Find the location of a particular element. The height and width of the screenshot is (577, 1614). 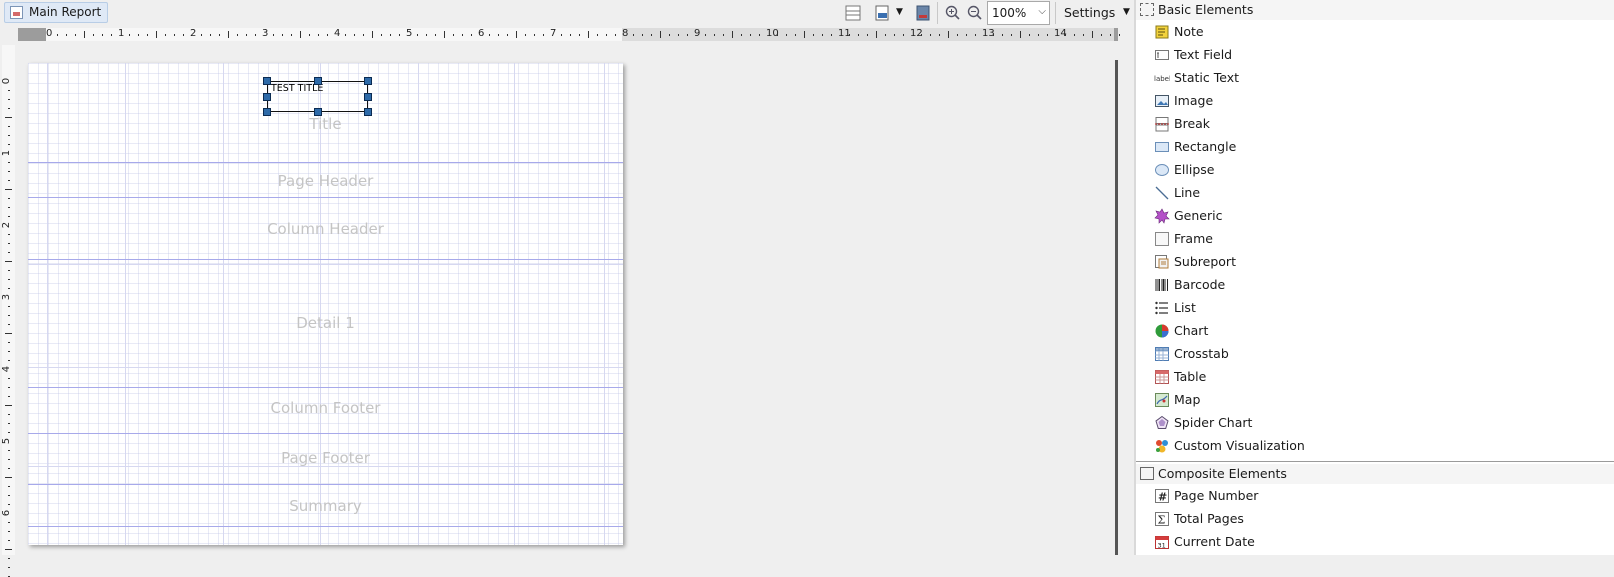

svg-text: 31 is located at coordinates (1162, 546).